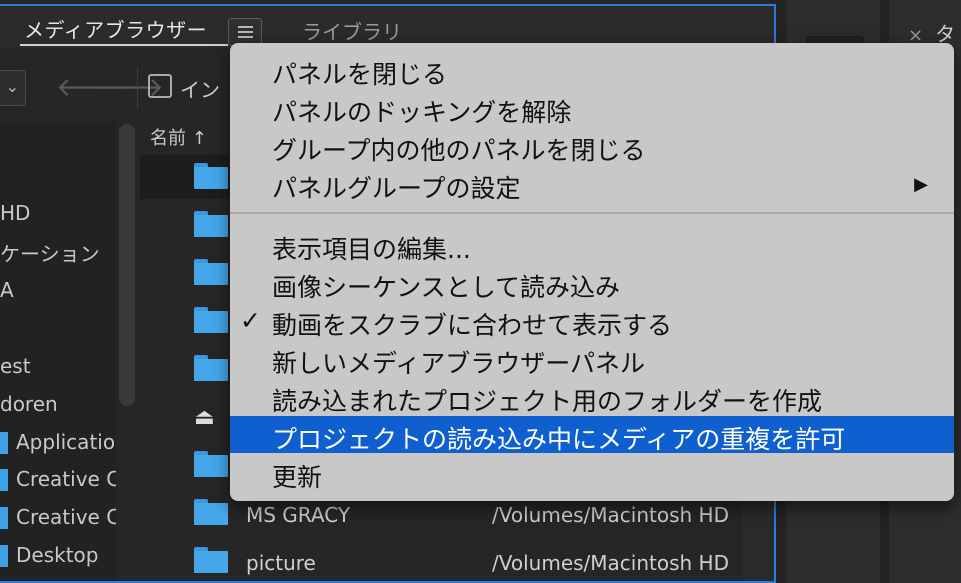 Image resolution: width=961 pixels, height=583 pixels. Describe the element at coordinates (297, 477) in the screenshot. I see `menu-item-label: 更新` at that location.